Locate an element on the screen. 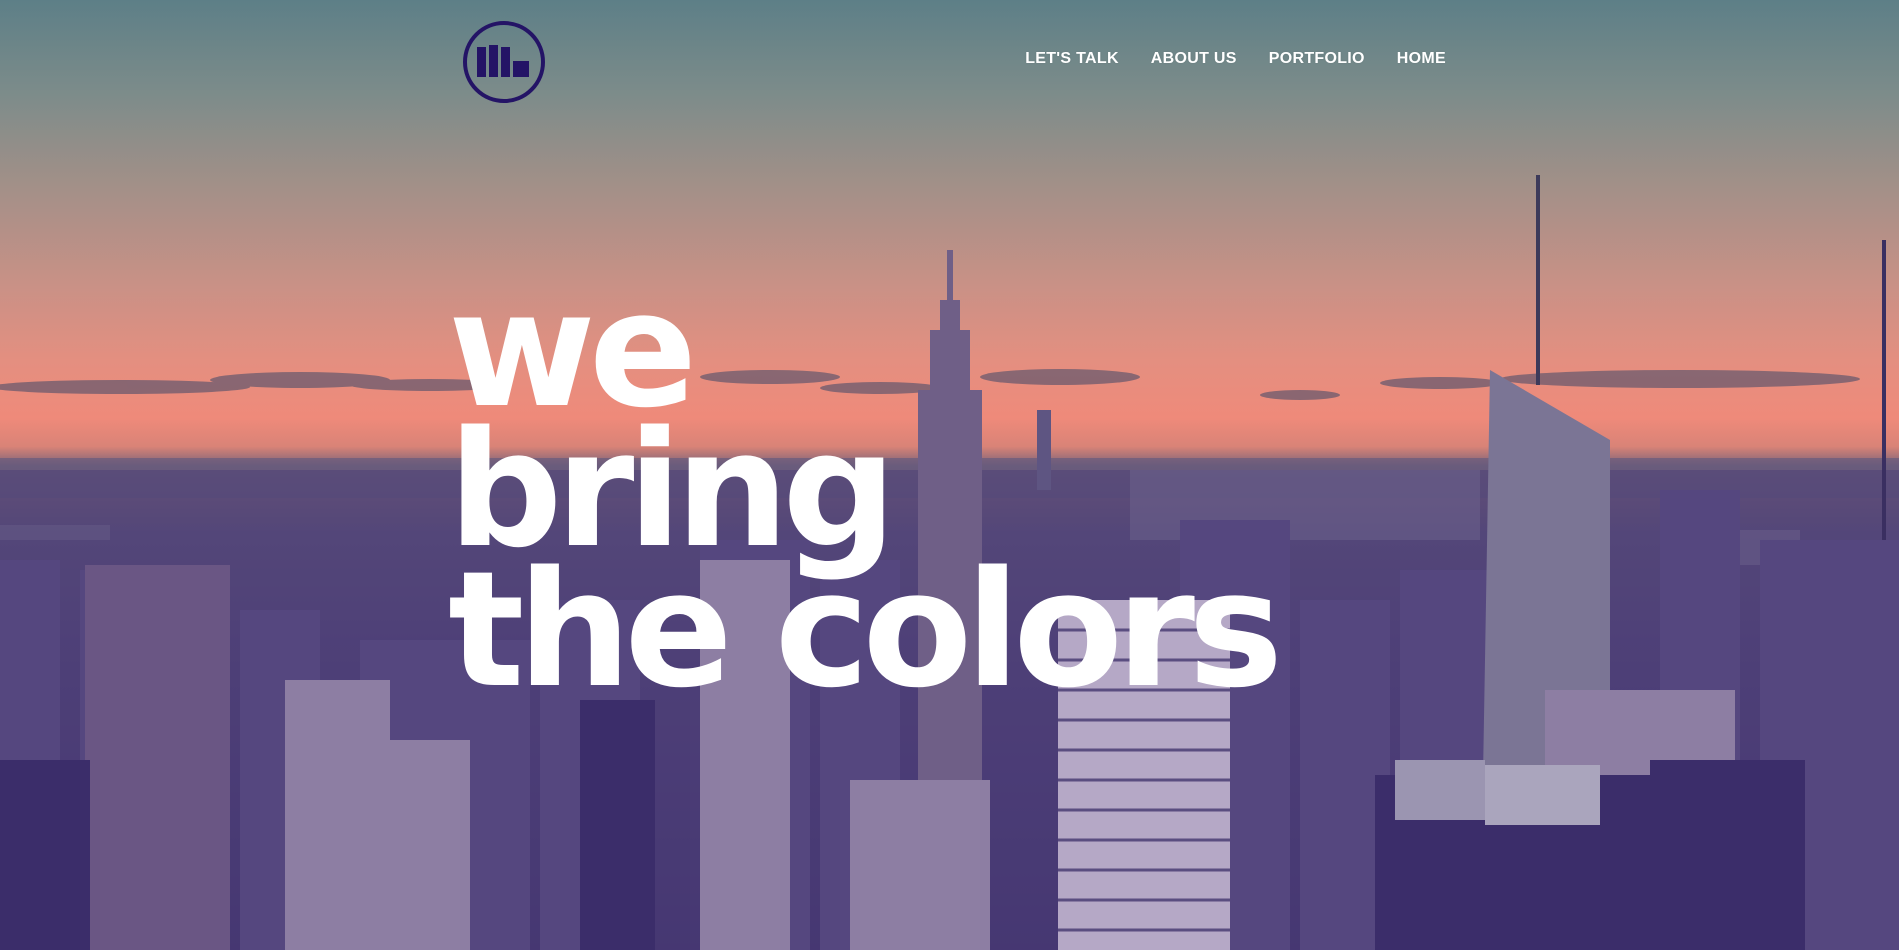 The width and height of the screenshot is (1899, 950). nav-about-us: ABOUT US is located at coordinates (1194, 59).